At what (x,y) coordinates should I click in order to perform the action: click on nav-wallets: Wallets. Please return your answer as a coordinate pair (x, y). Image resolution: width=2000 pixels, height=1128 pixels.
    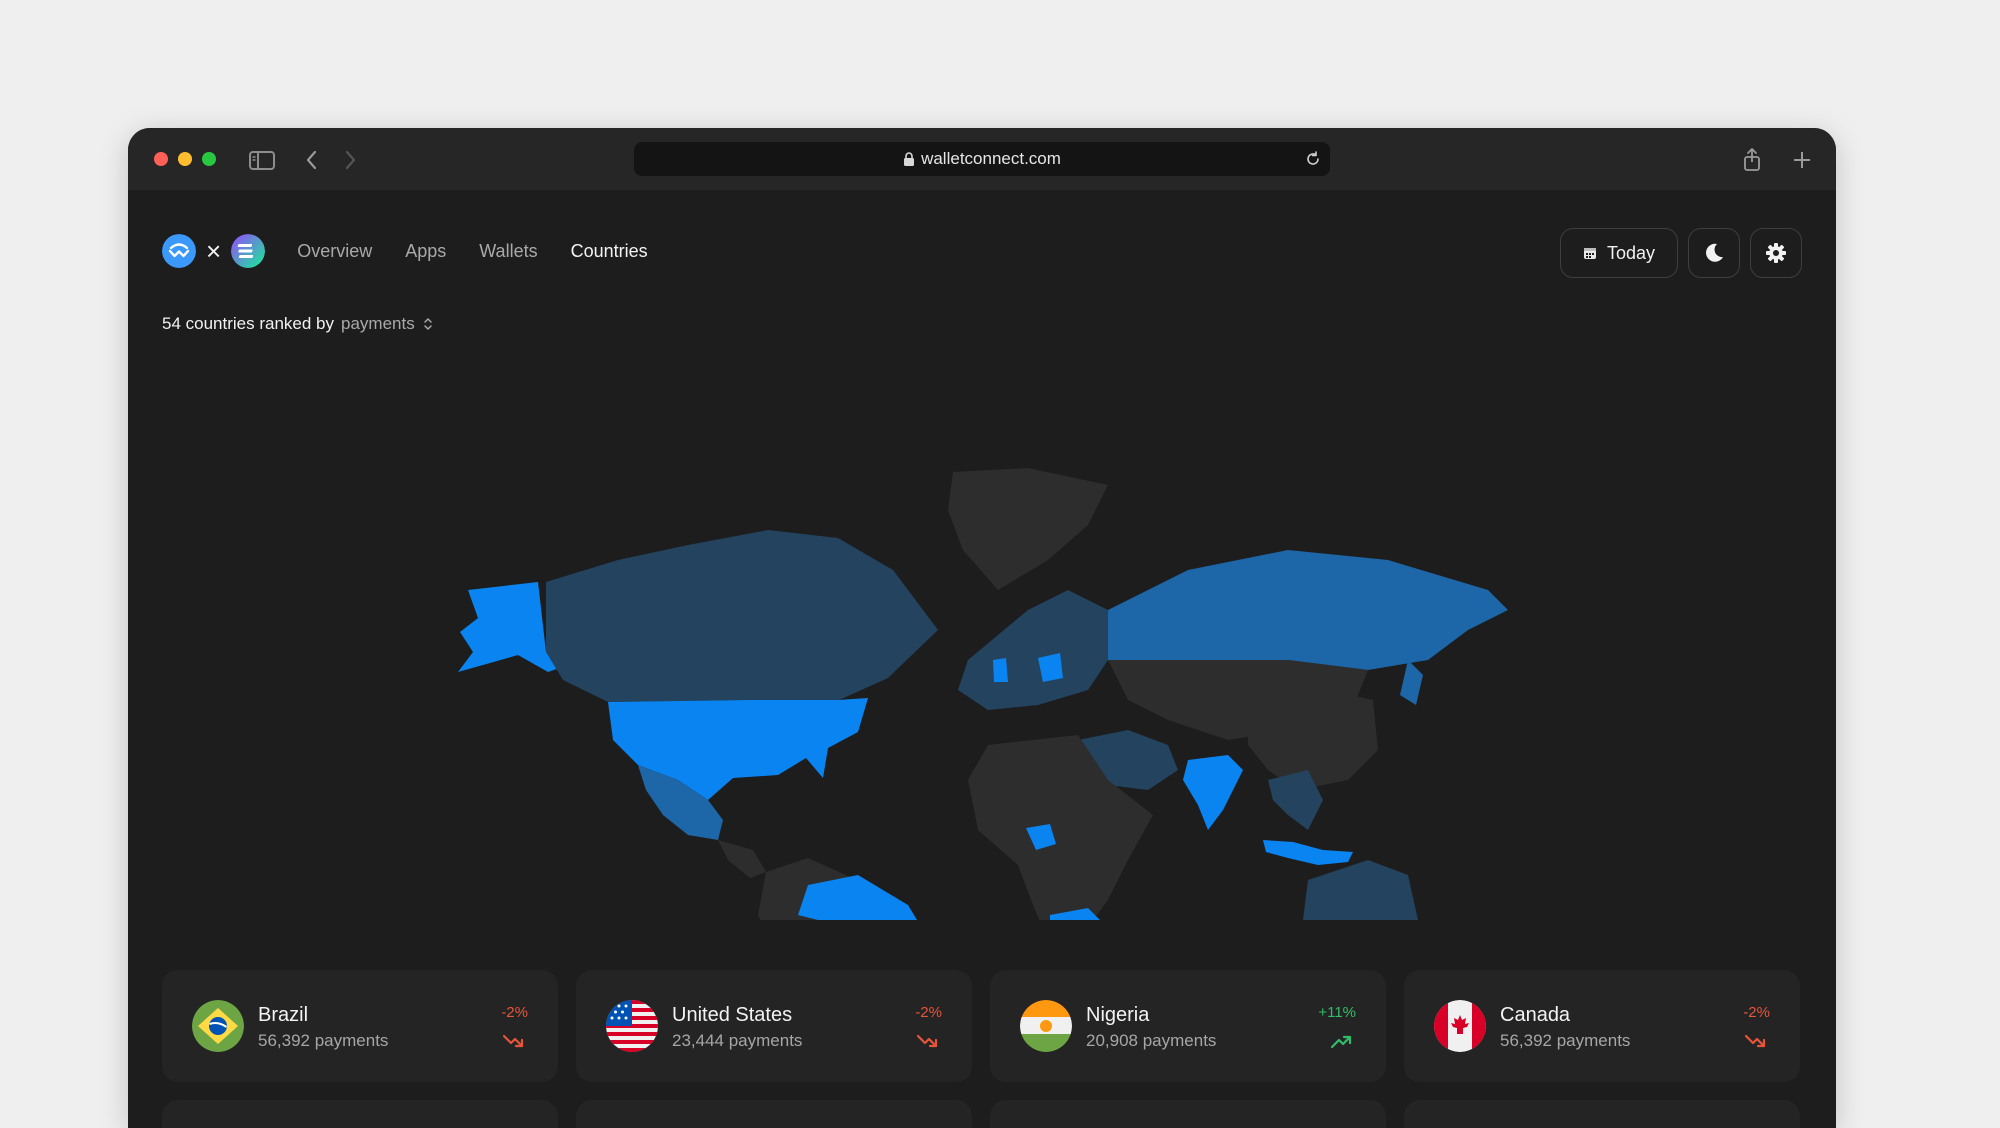
    Looking at the image, I should click on (508, 251).